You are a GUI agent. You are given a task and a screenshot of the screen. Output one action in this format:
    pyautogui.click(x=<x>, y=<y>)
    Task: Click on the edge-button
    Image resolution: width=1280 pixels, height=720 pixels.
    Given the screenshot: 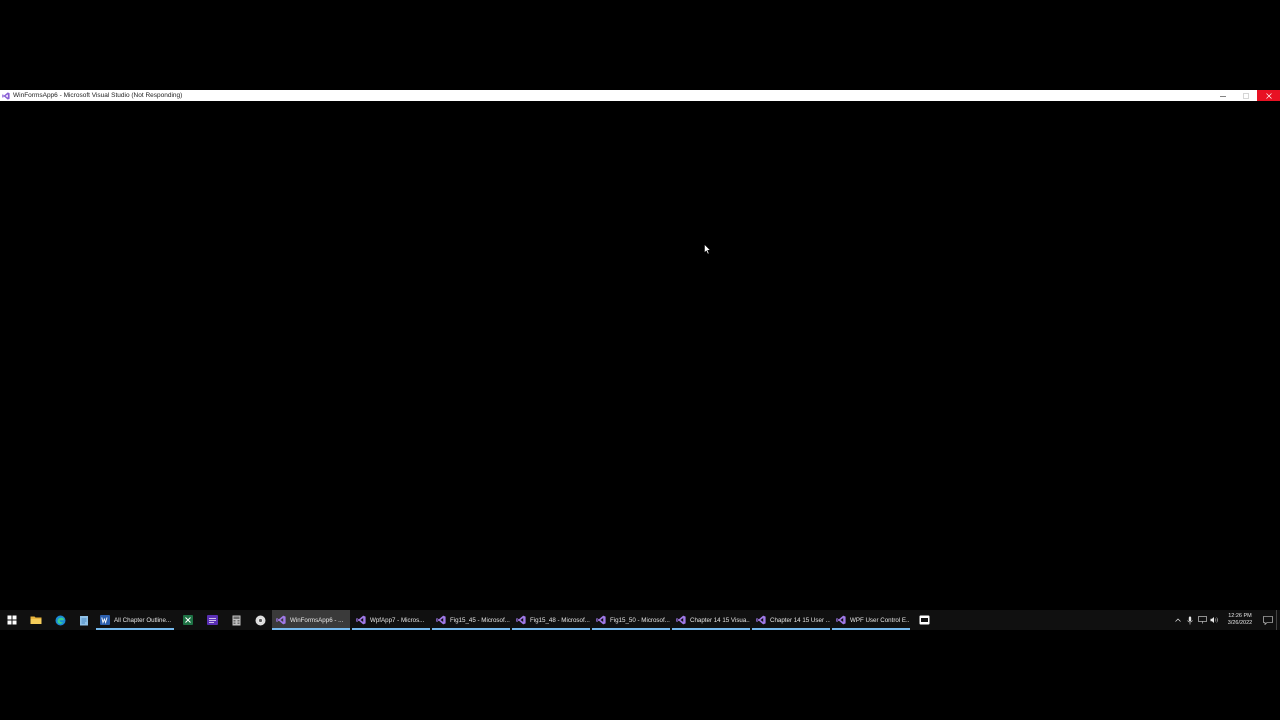 What is the action you would take?
    pyautogui.click(x=60, y=620)
    